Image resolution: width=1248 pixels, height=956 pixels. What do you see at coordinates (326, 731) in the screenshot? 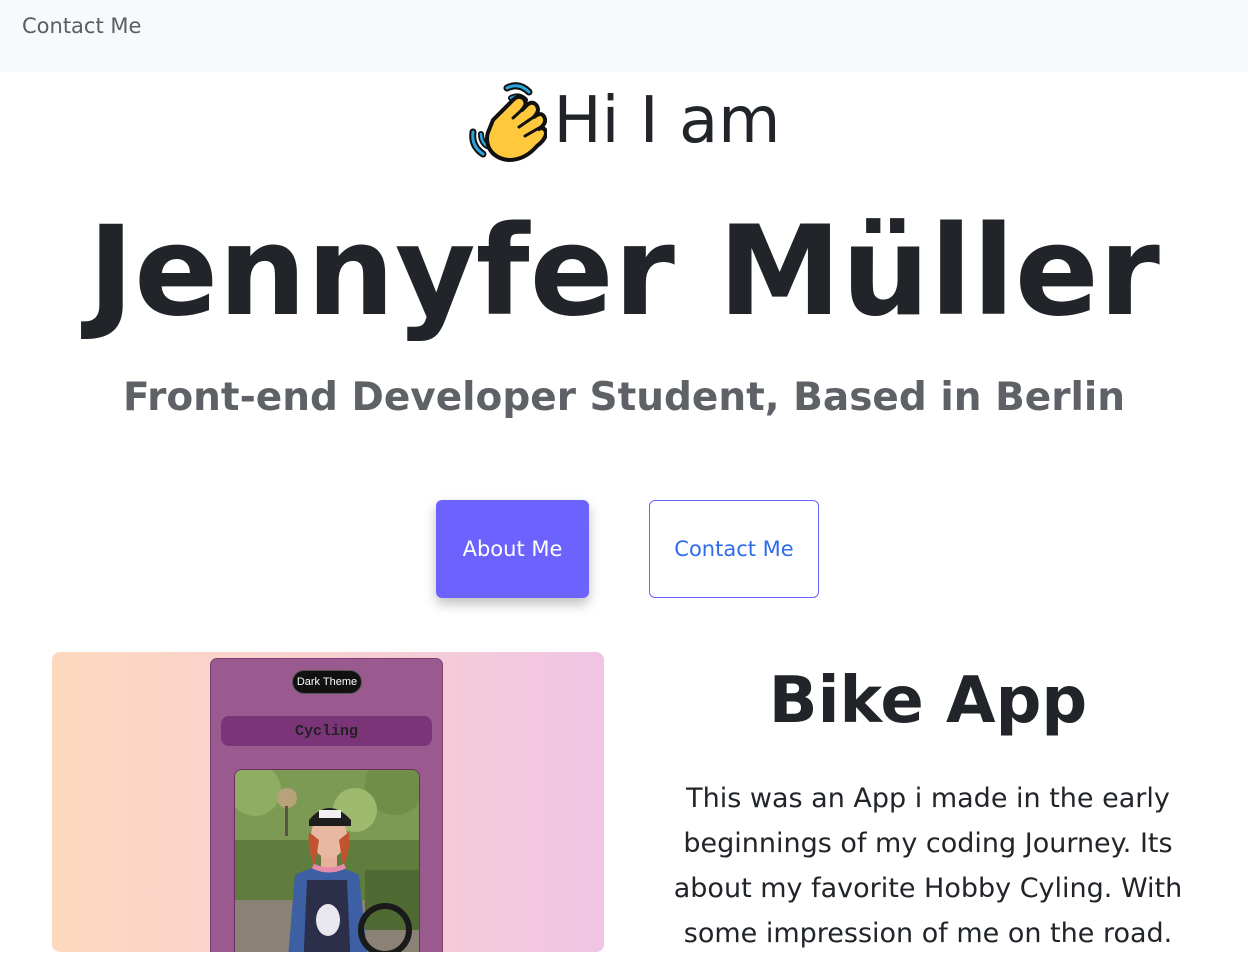
I see `app-heading: Cycling` at bounding box center [326, 731].